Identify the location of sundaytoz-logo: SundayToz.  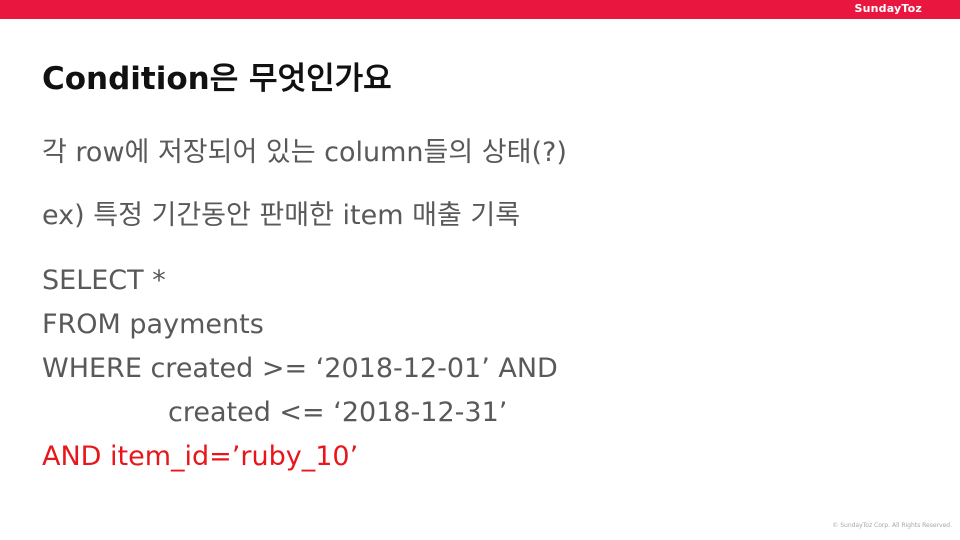
(888, 8).